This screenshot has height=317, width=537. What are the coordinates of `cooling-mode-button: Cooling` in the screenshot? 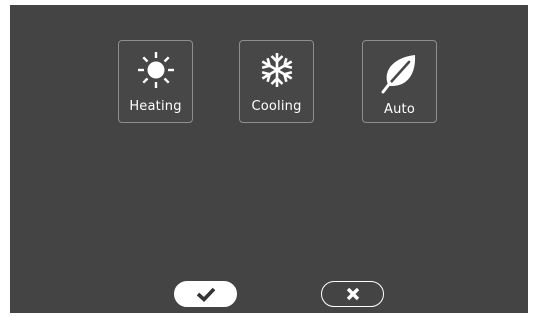 It's located at (276, 81).